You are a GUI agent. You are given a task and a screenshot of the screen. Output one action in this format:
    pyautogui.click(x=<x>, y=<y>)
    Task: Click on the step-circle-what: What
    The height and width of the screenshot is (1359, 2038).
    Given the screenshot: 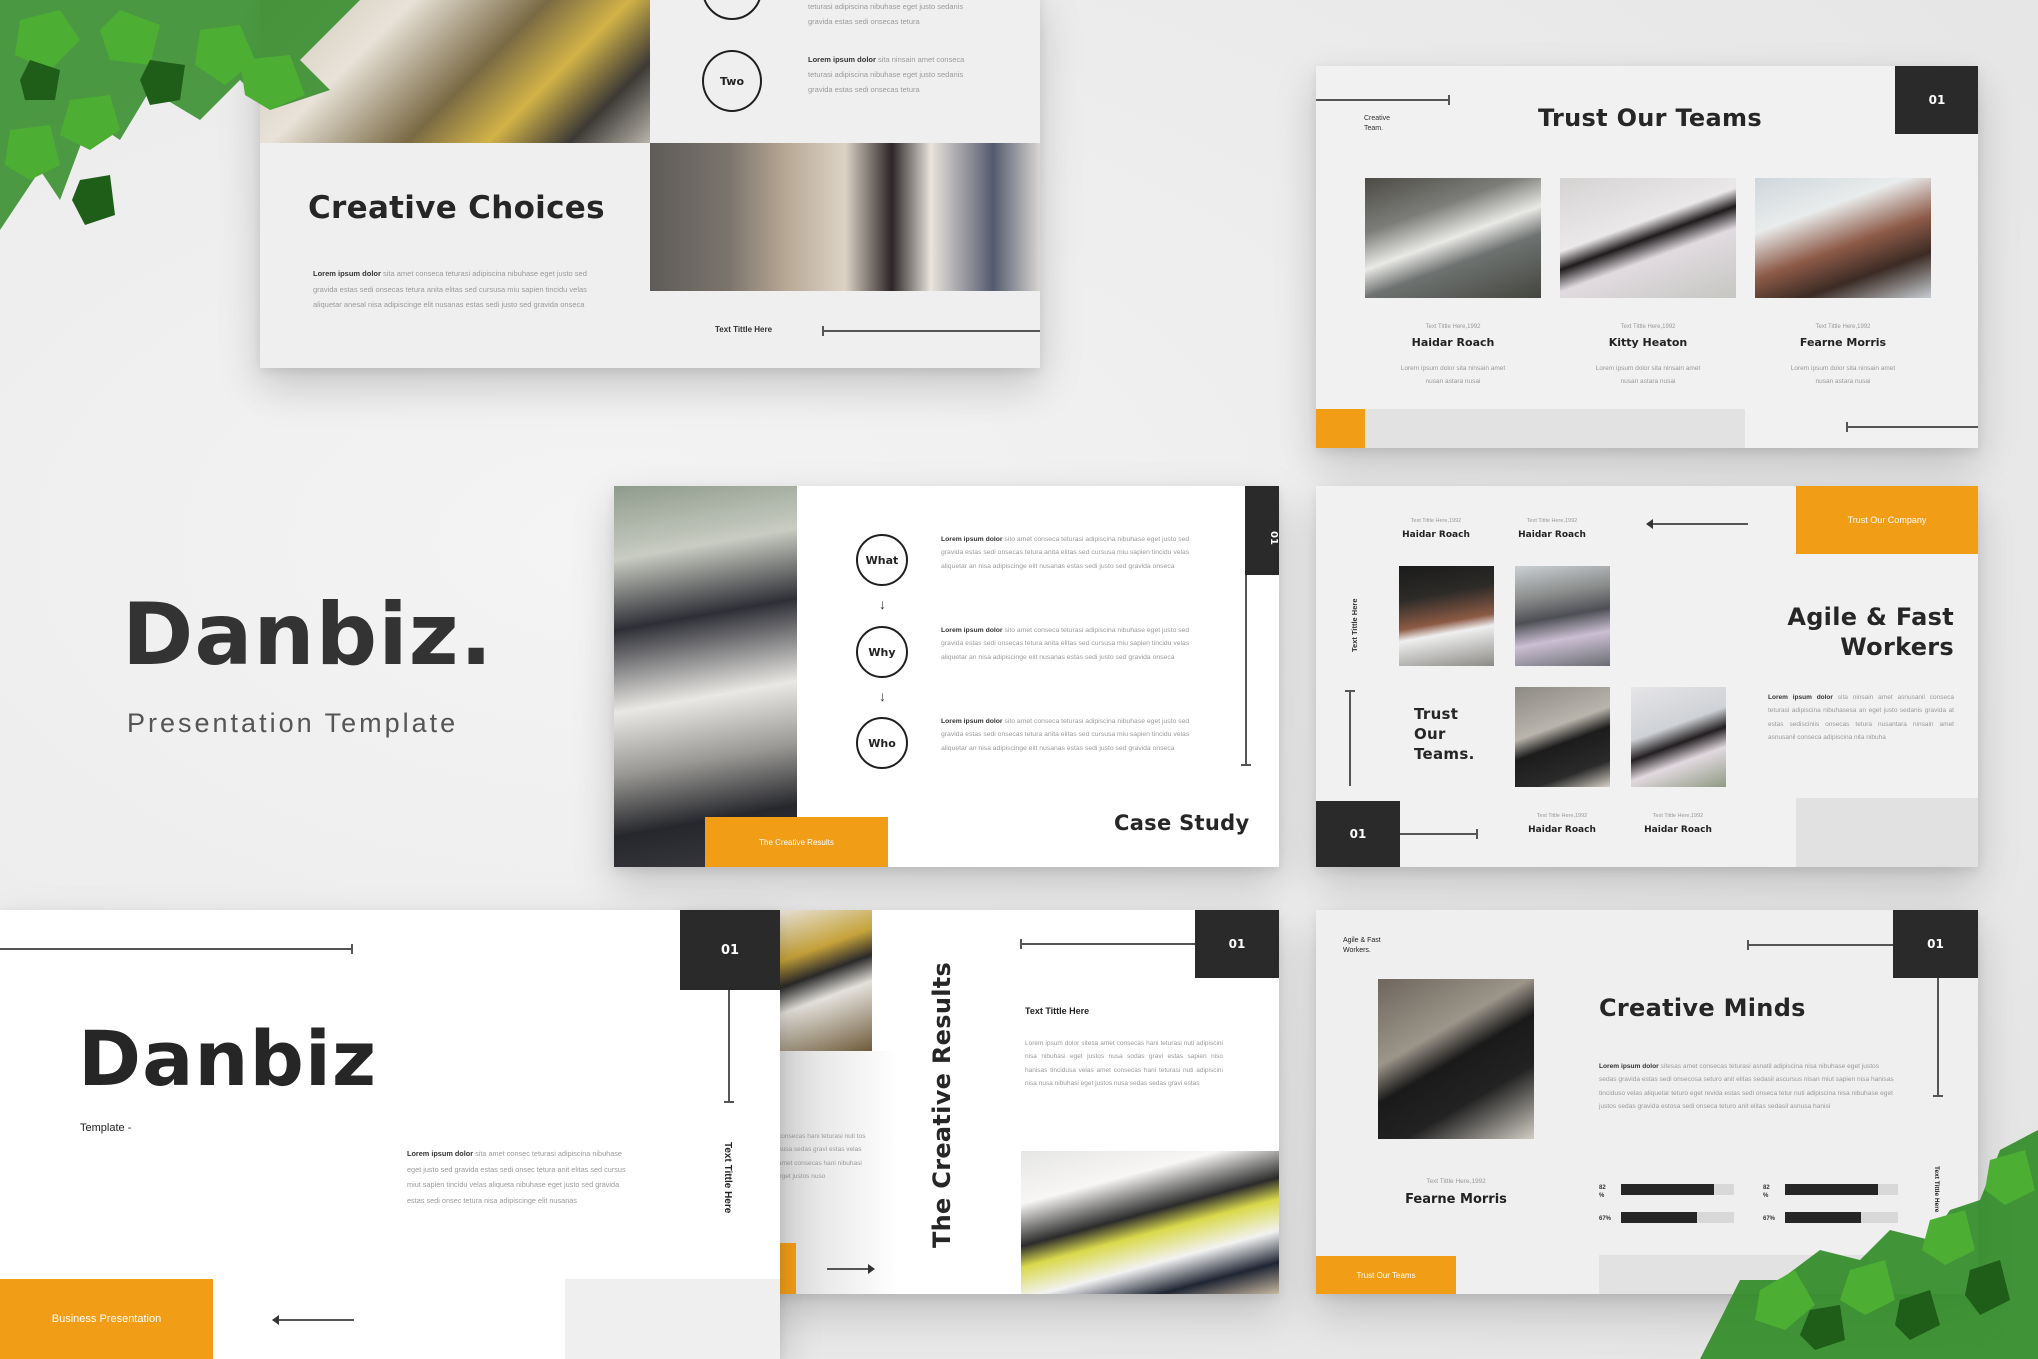 What is the action you would take?
    pyautogui.click(x=882, y=560)
    